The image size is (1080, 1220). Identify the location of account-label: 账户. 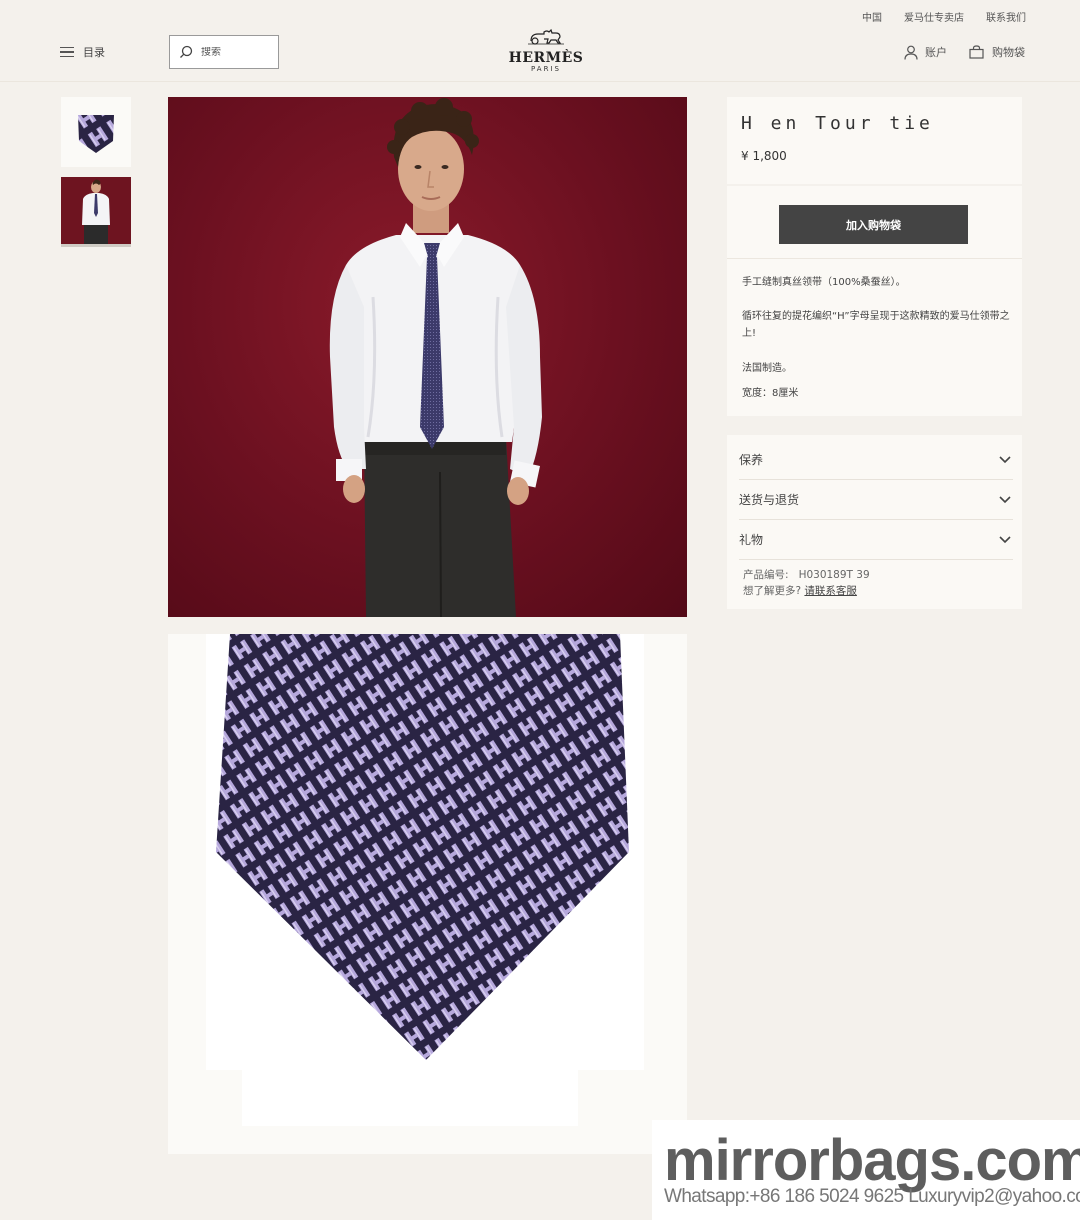
(936, 52).